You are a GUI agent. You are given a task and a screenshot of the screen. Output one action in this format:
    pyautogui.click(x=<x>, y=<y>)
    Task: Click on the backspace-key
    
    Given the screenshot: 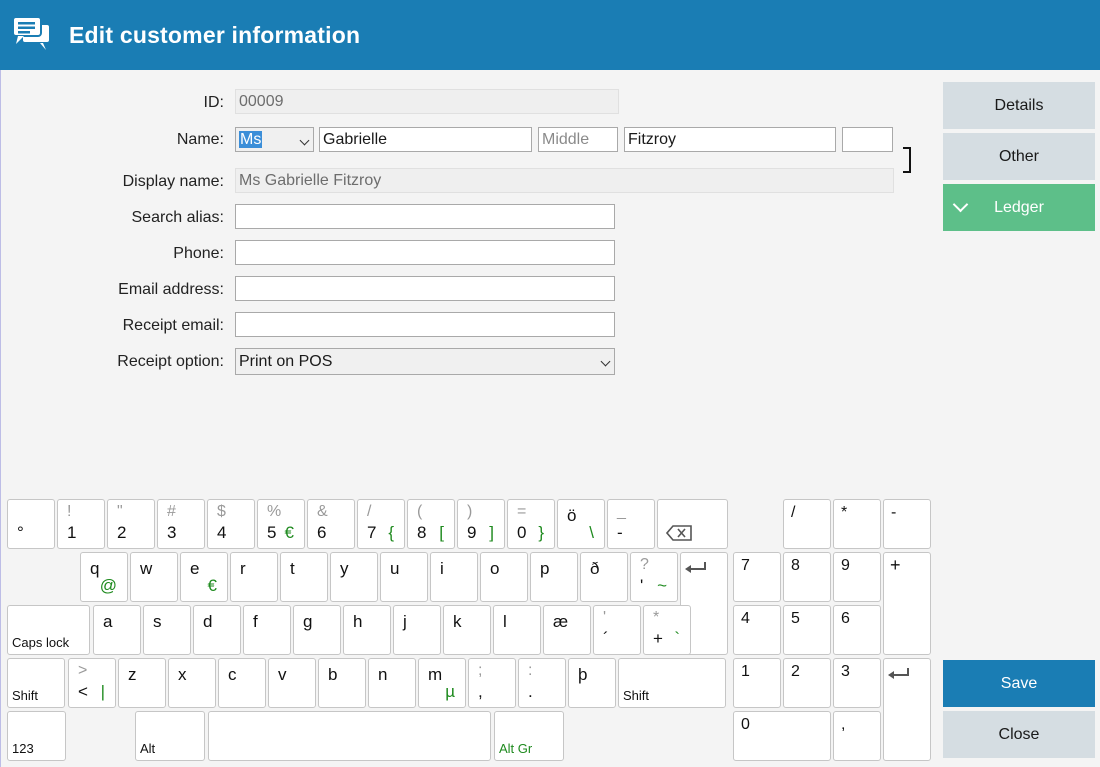 What is the action you would take?
    pyautogui.click(x=692, y=524)
    